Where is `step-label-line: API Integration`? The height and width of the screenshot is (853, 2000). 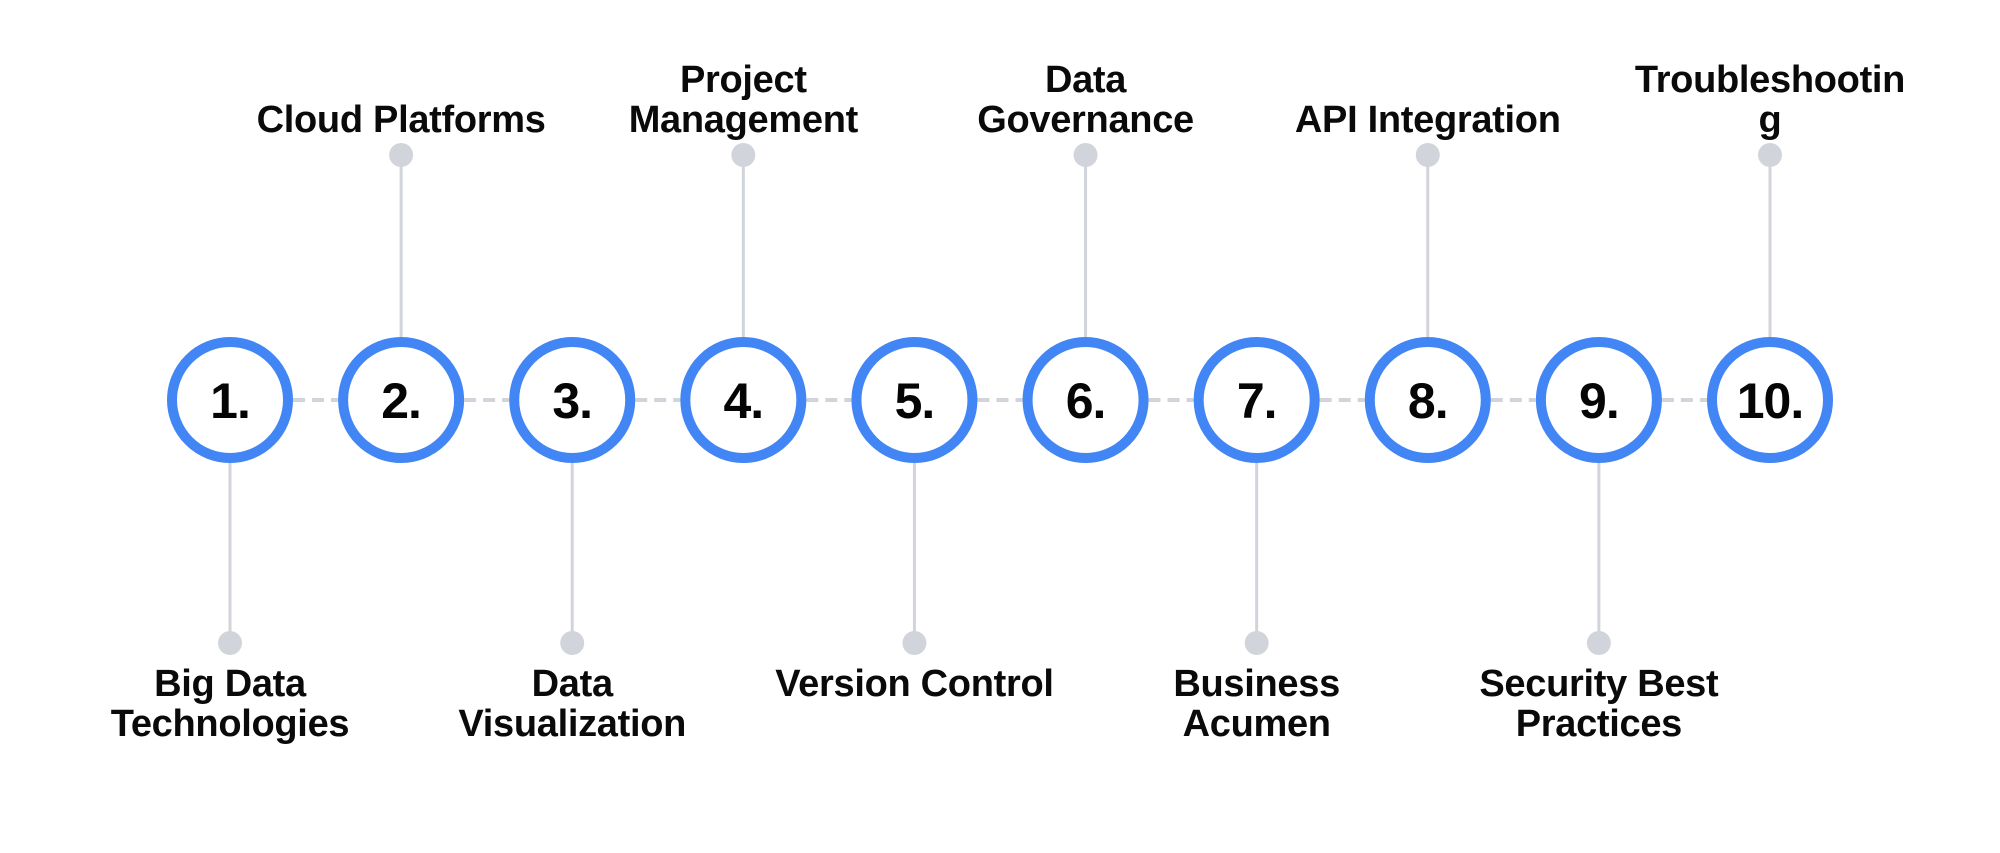
step-label-line: API Integration is located at coordinates (1427, 120).